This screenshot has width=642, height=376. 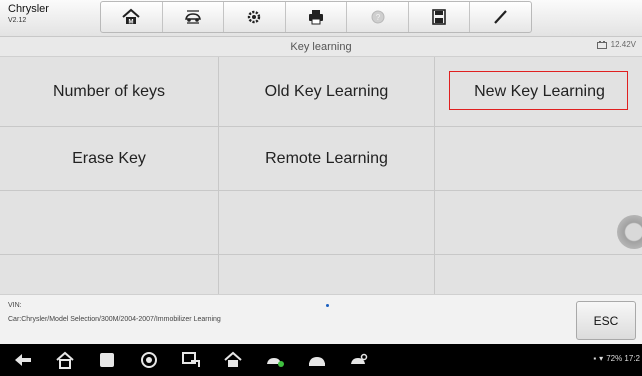 I want to click on selection-highlight, so click(x=538, y=90).